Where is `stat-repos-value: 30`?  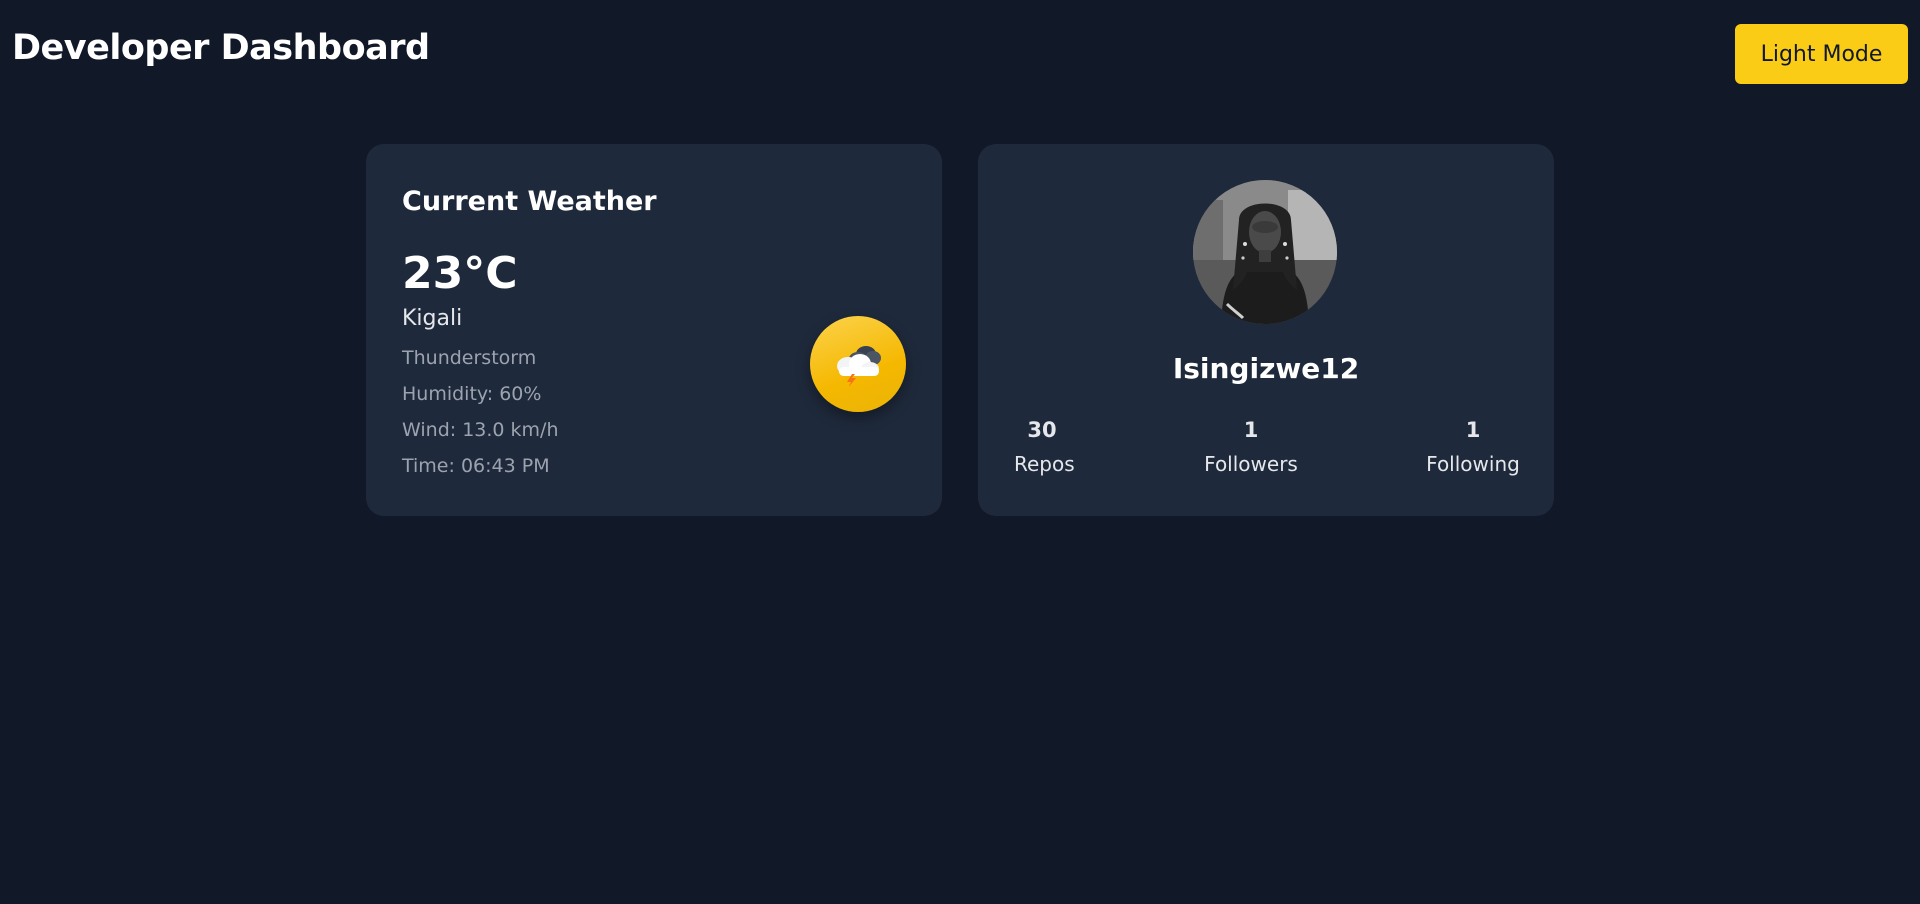
stat-repos-value: 30 is located at coordinates (1042, 430).